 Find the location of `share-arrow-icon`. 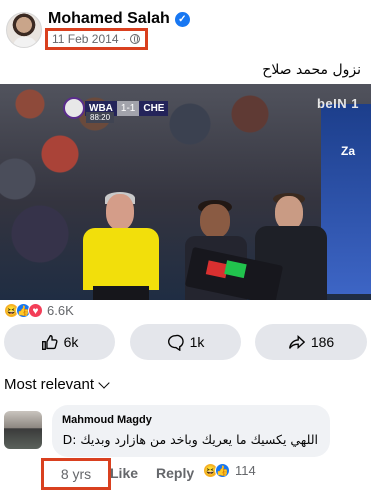

share-arrow-icon is located at coordinates (296, 341).